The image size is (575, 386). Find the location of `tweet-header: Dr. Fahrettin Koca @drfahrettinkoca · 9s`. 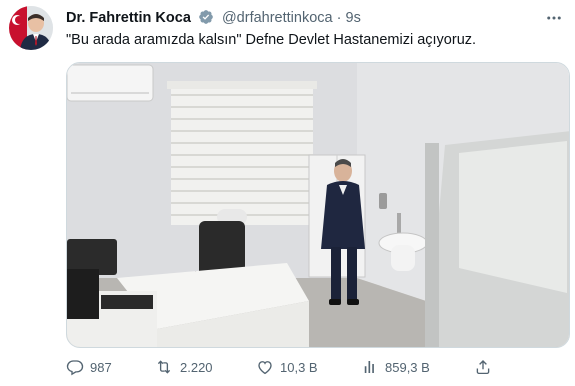

tweet-header: Dr. Fahrettin Koca @drfahrettinkoca · 9s is located at coordinates (315, 19).